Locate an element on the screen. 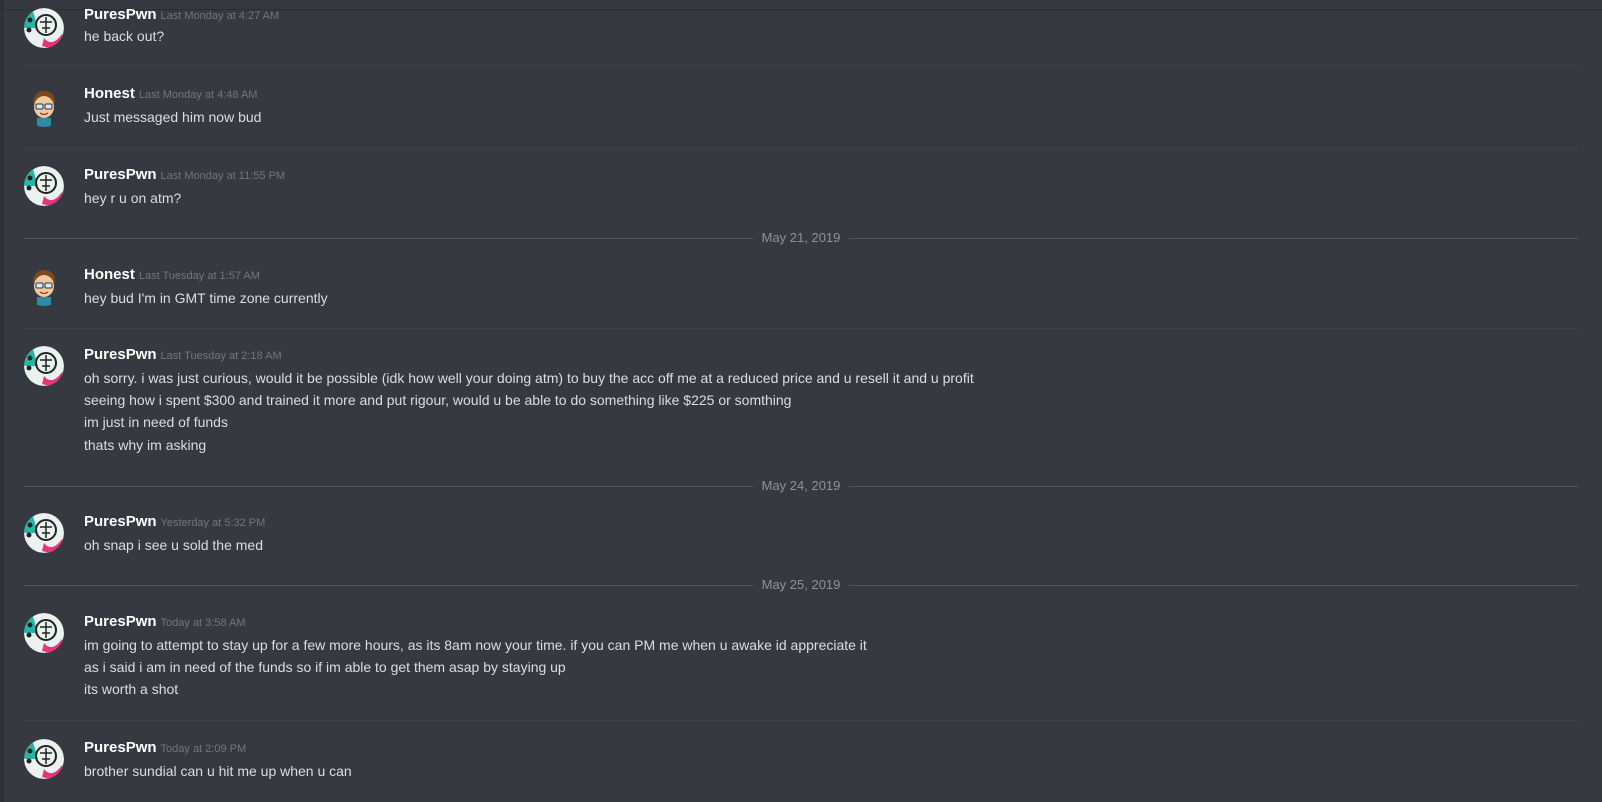  day-divider-label: May 24, 2019 is located at coordinates (801, 486).